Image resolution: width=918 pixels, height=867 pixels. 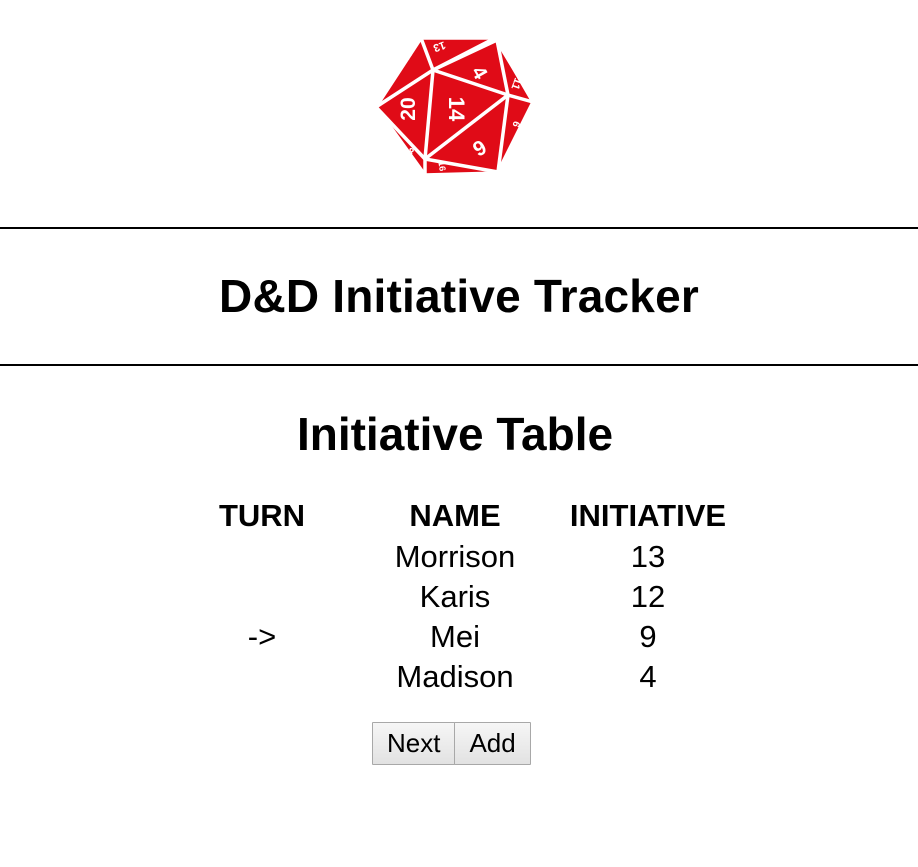 I want to click on table-header-row: TURN NAME INITIATIVE, so click(x=455, y=516).